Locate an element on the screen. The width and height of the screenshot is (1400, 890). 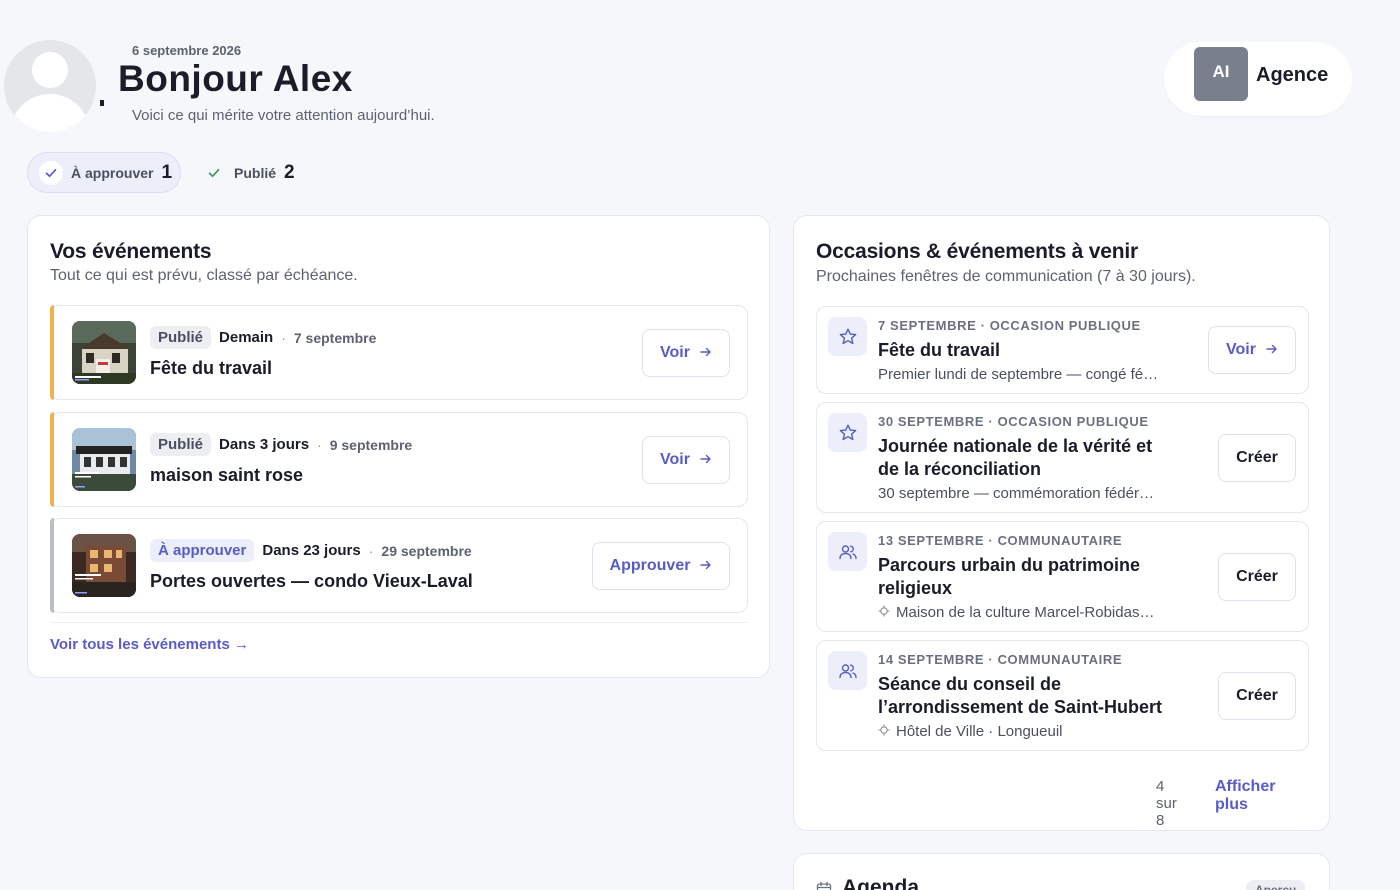
event-meta: Publié Dans 3 jours · 9 septembre is located at coordinates (281, 444).